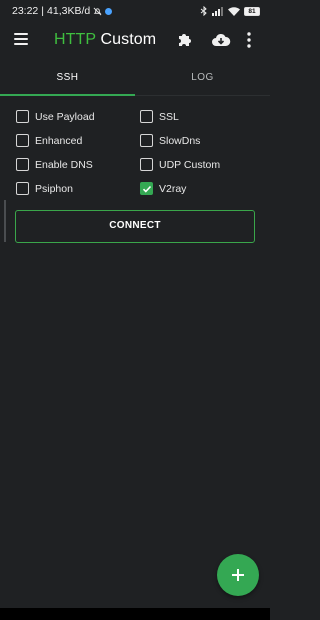  I want to click on status-speed: 41,3KB/d, so click(69, 11).